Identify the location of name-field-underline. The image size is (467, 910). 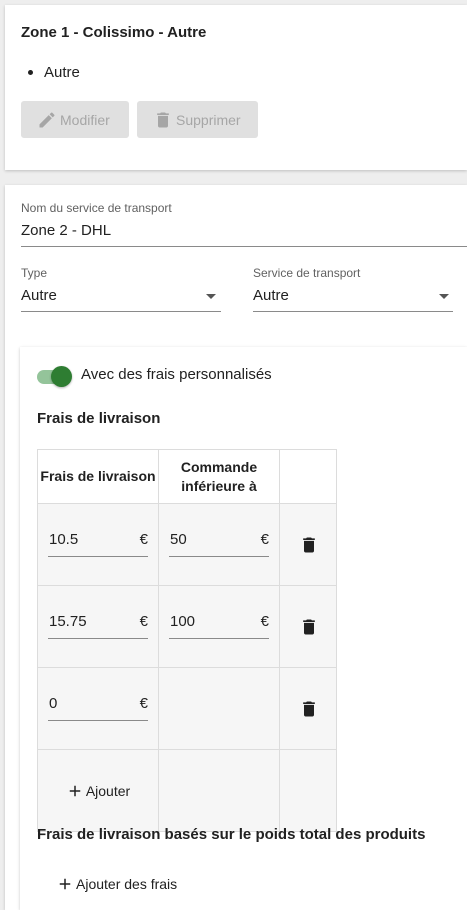
(244, 246).